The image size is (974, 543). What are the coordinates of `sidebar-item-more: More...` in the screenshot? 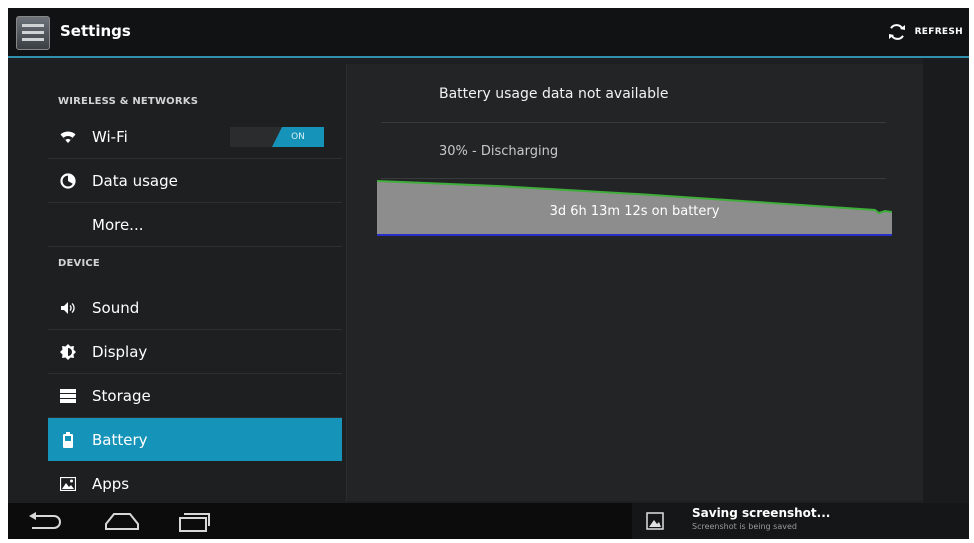 It's located at (195, 225).